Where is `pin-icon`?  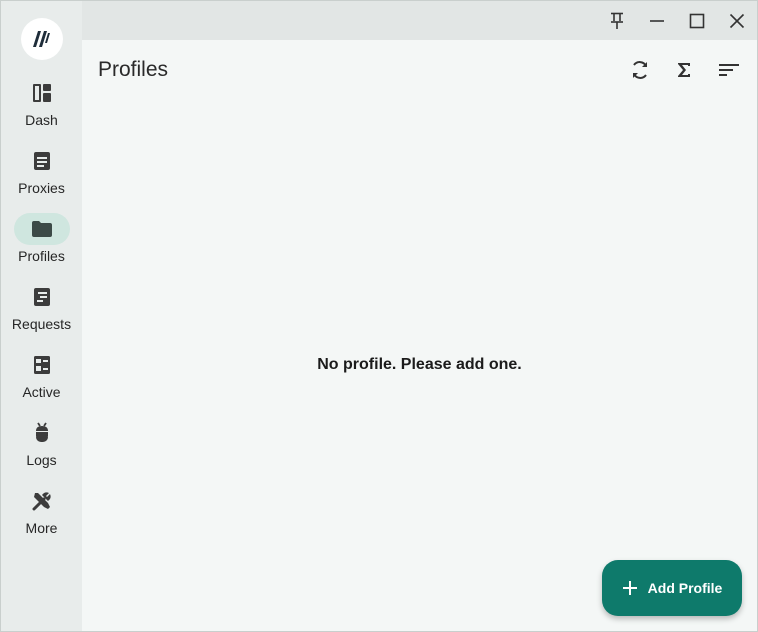
pin-icon is located at coordinates (617, 20).